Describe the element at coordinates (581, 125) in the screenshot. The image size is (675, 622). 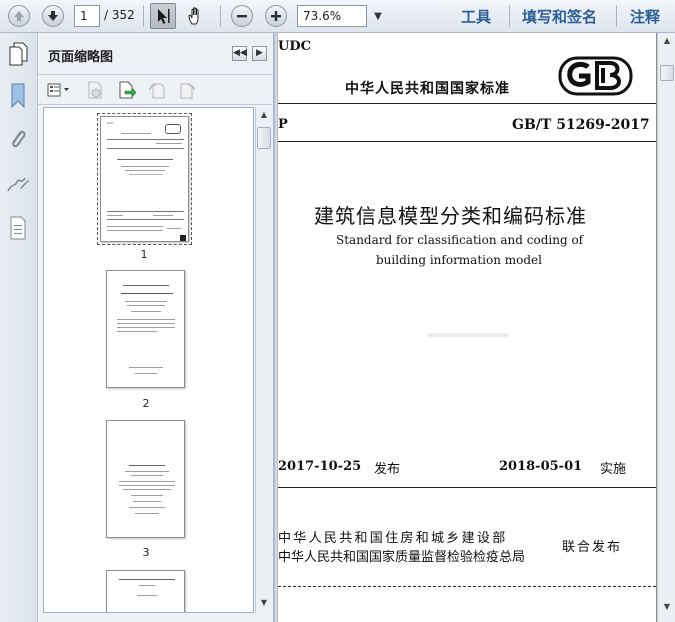
I see `standard-number: GB/T 51269-2017` at that location.